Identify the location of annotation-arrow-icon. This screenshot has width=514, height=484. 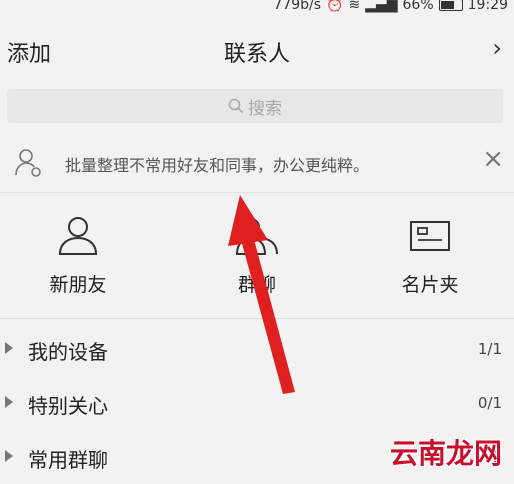
(261, 294).